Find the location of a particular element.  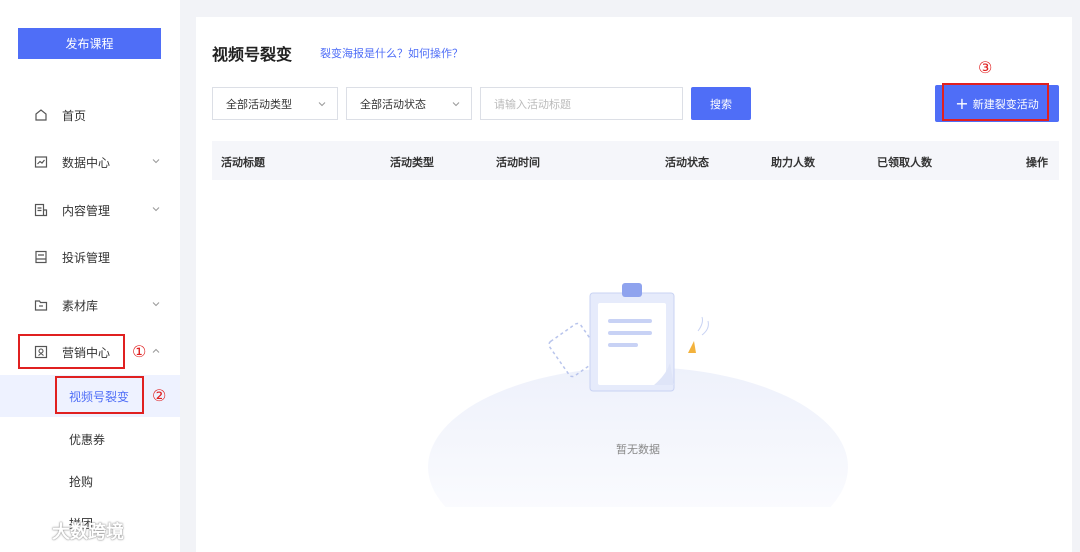

column-header-actions: 操作 is located at coordinates (1037, 162).